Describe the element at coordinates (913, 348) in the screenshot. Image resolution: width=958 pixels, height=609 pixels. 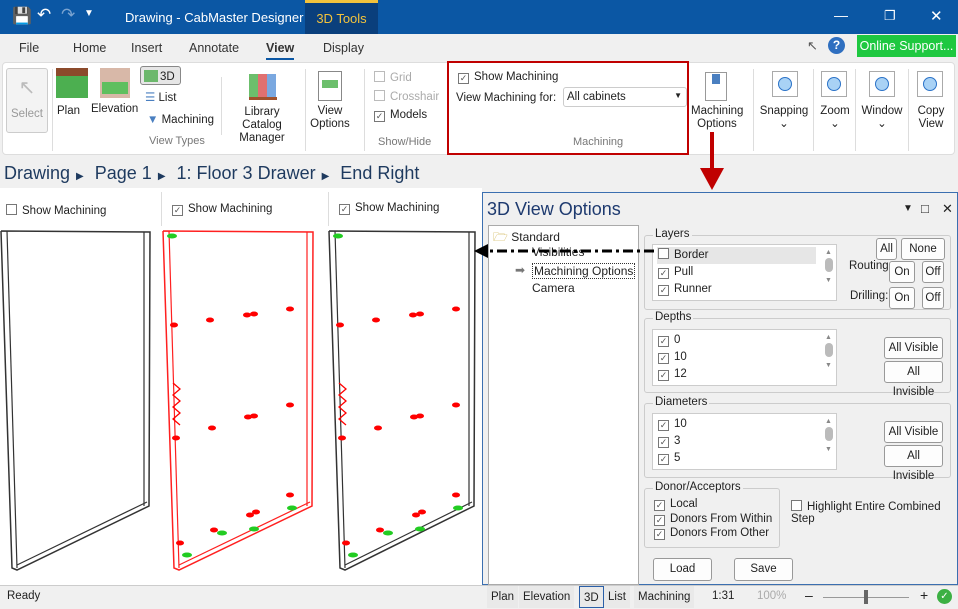
I see `depths-all-visible-button: All Visible` at that location.